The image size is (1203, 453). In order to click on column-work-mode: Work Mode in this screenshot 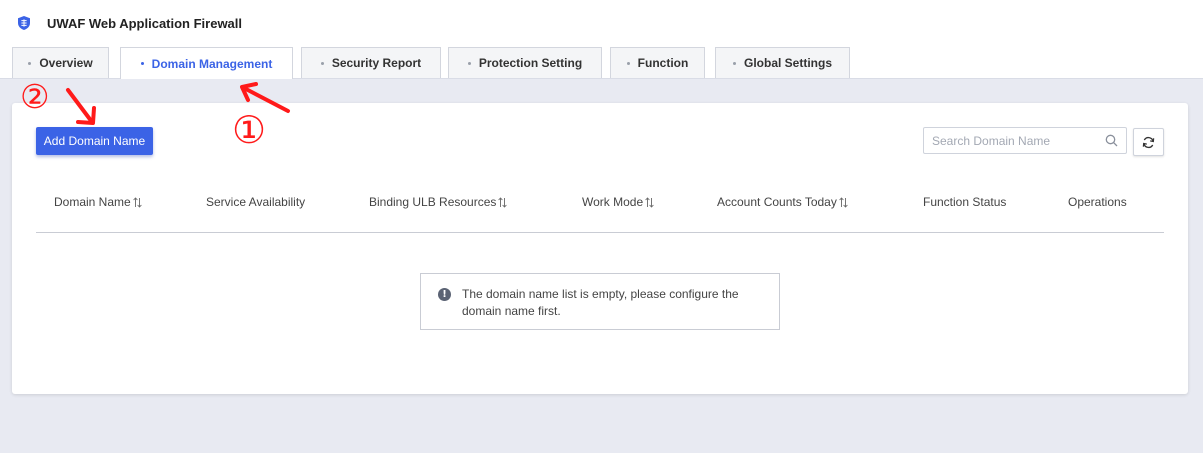, I will do `click(618, 202)`.